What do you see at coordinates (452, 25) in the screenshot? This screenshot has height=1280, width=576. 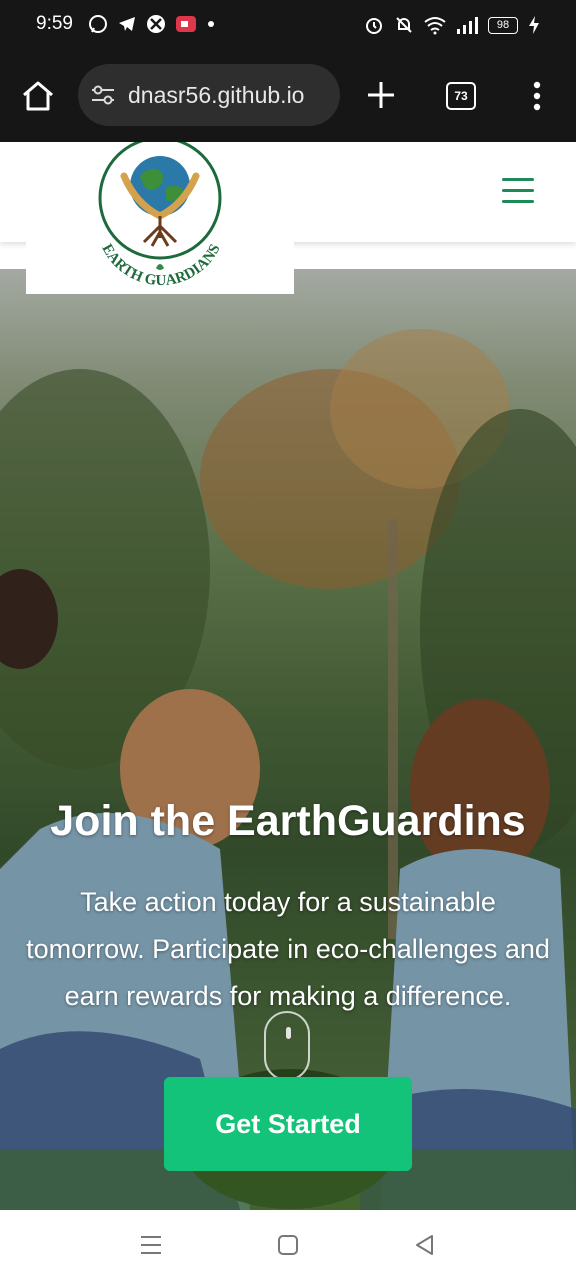 I see `system-icons: 98` at bounding box center [452, 25].